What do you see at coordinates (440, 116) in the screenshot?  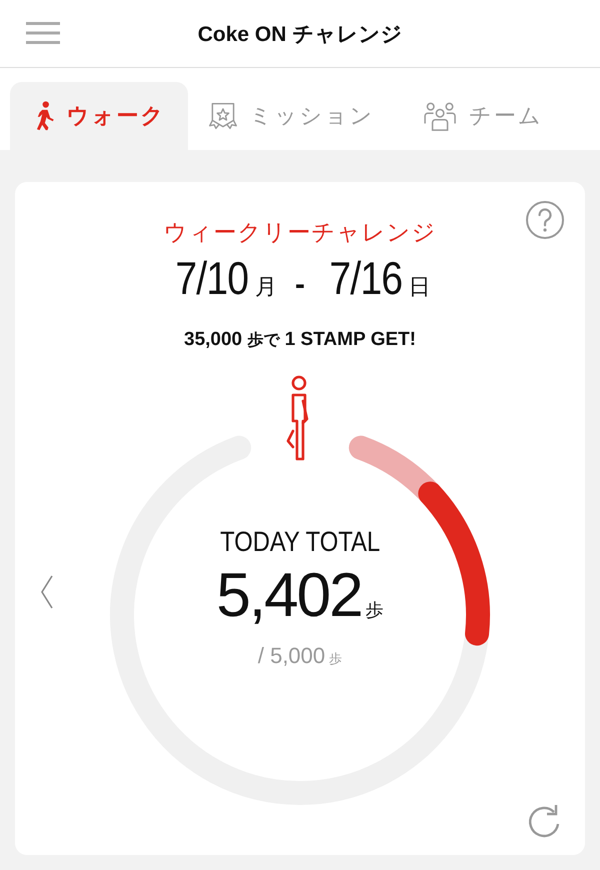 I see `people-icon` at bounding box center [440, 116].